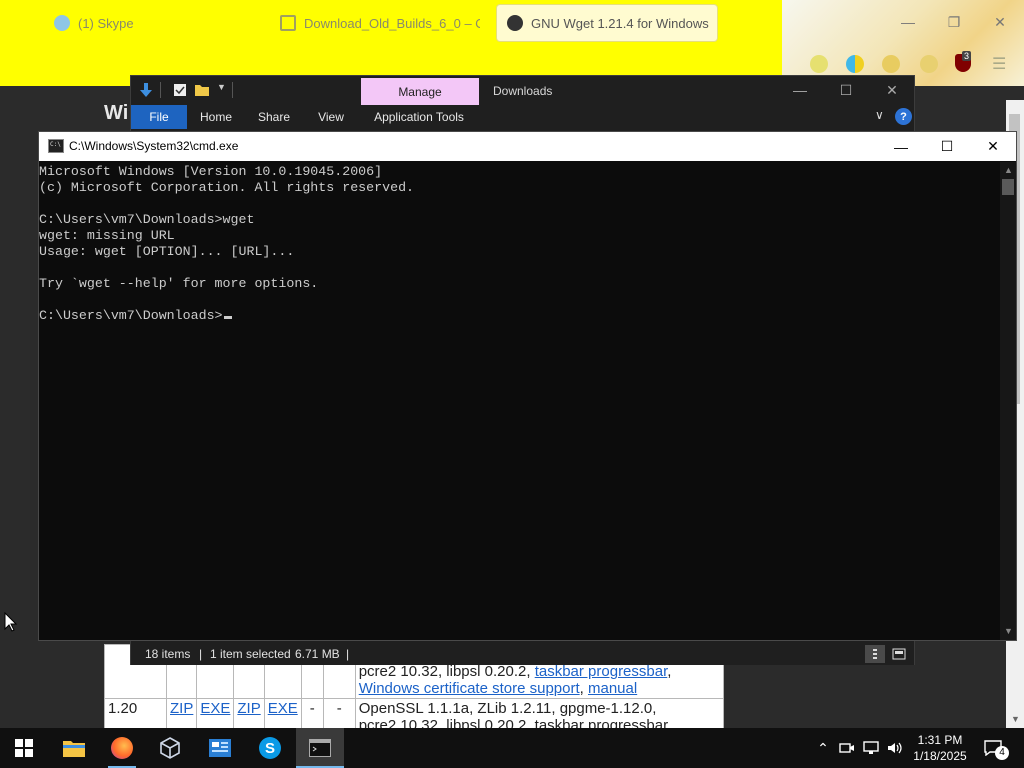 This screenshot has height=768, width=1024. What do you see at coordinates (144, 23) in the screenshot?
I see `browser-tab-skype: (1) Skype` at bounding box center [144, 23].